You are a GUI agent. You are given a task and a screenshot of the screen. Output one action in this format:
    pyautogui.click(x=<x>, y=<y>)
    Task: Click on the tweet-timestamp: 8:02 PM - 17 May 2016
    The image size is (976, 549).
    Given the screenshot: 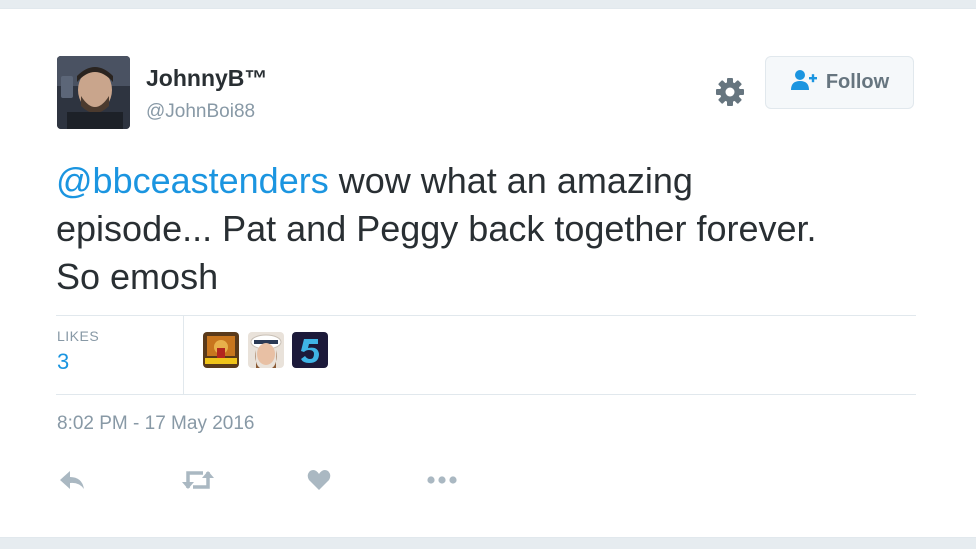 What is the action you would take?
    pyautogui.click(x=156, y=424)
    